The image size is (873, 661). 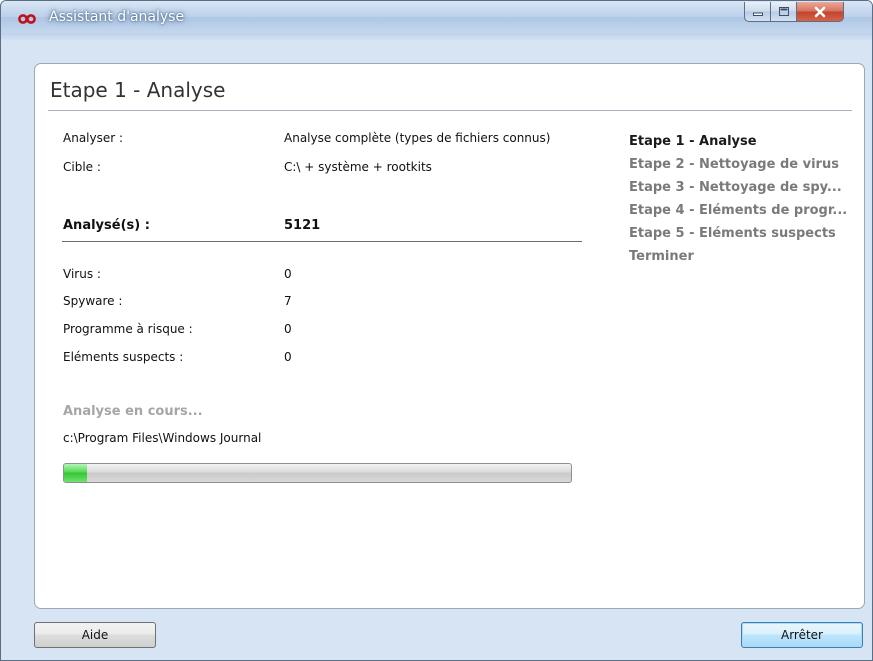 I want to click on suspect-items-label: Eléments suspects :, so click(x=123, y=357).